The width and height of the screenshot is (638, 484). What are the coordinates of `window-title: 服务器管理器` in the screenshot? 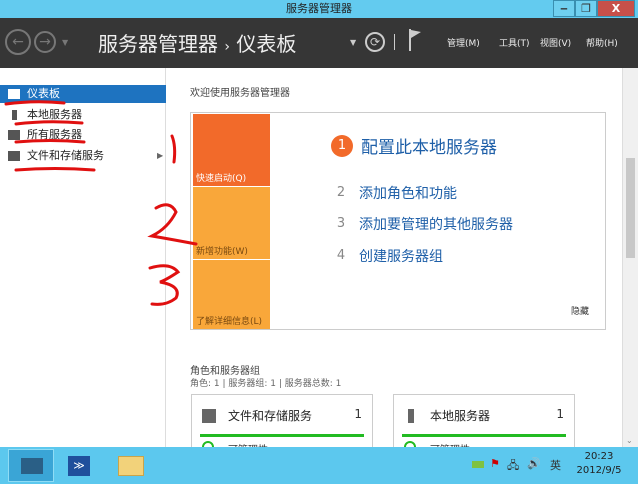 It's located at (319, 8).